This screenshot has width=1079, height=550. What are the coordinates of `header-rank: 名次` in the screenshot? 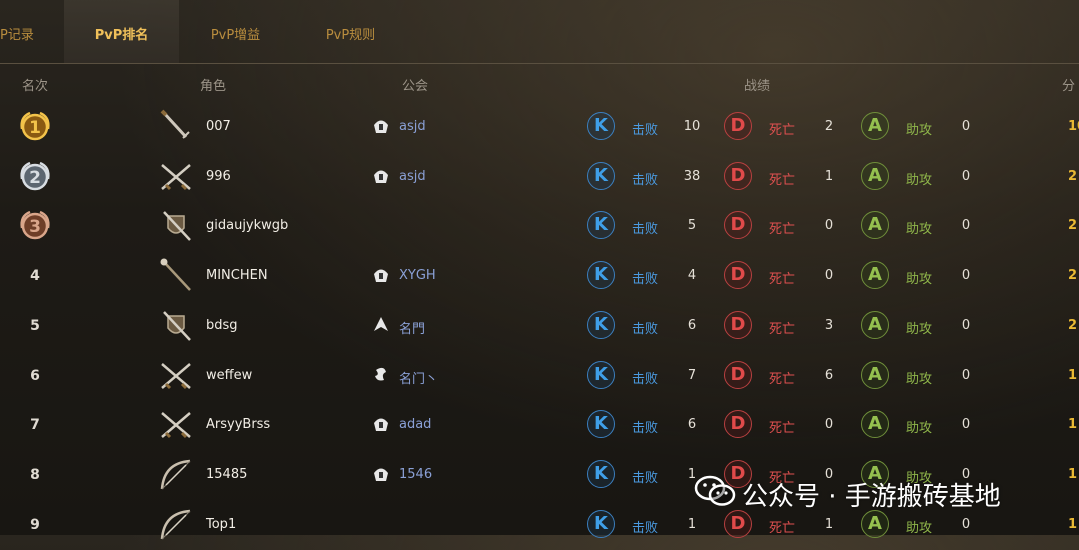 It's located at (35, 86).